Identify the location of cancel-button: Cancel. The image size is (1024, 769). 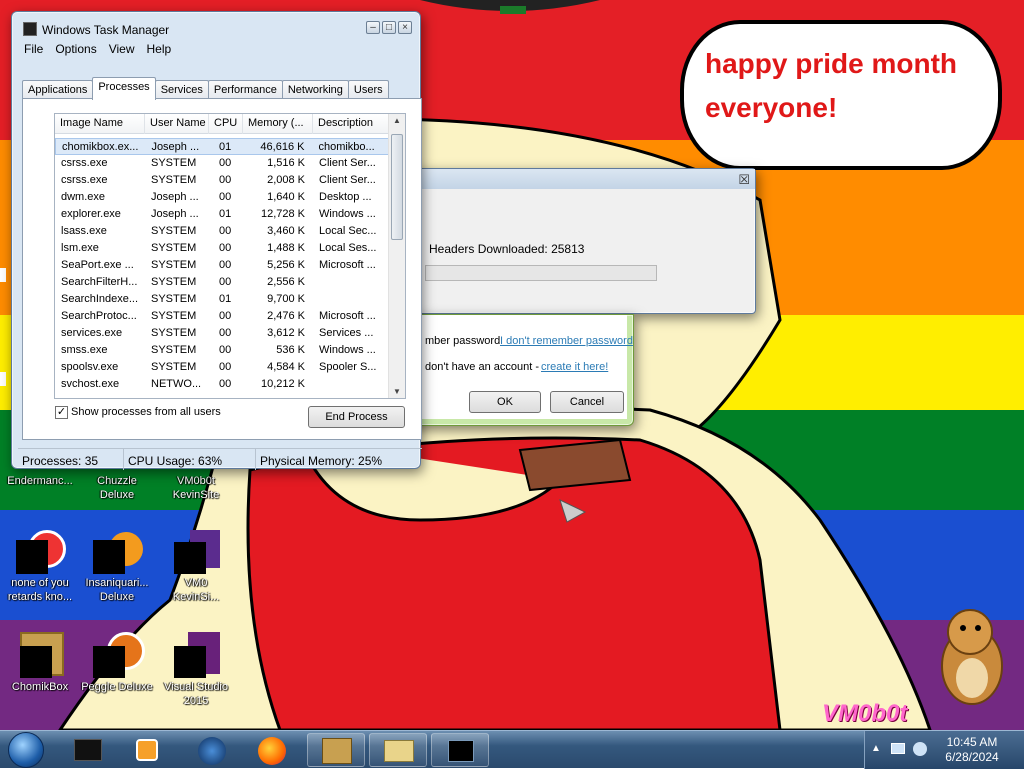
(587, 402).